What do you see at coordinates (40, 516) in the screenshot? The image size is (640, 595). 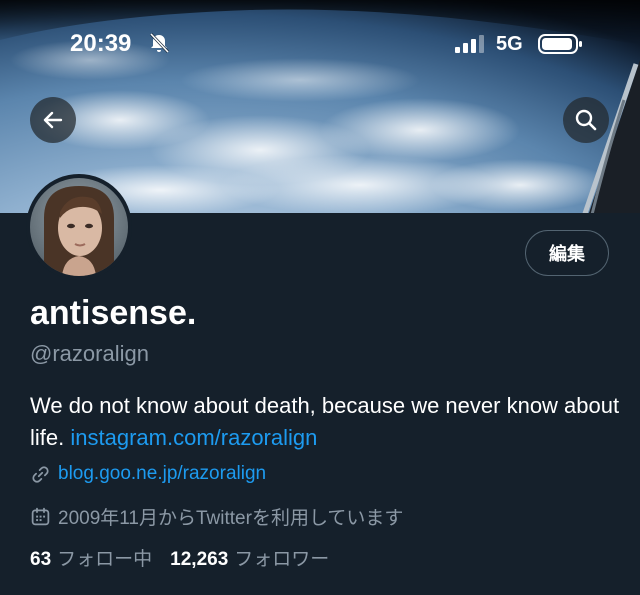 I see `calendar-icon` at bounding box center [40, 516].